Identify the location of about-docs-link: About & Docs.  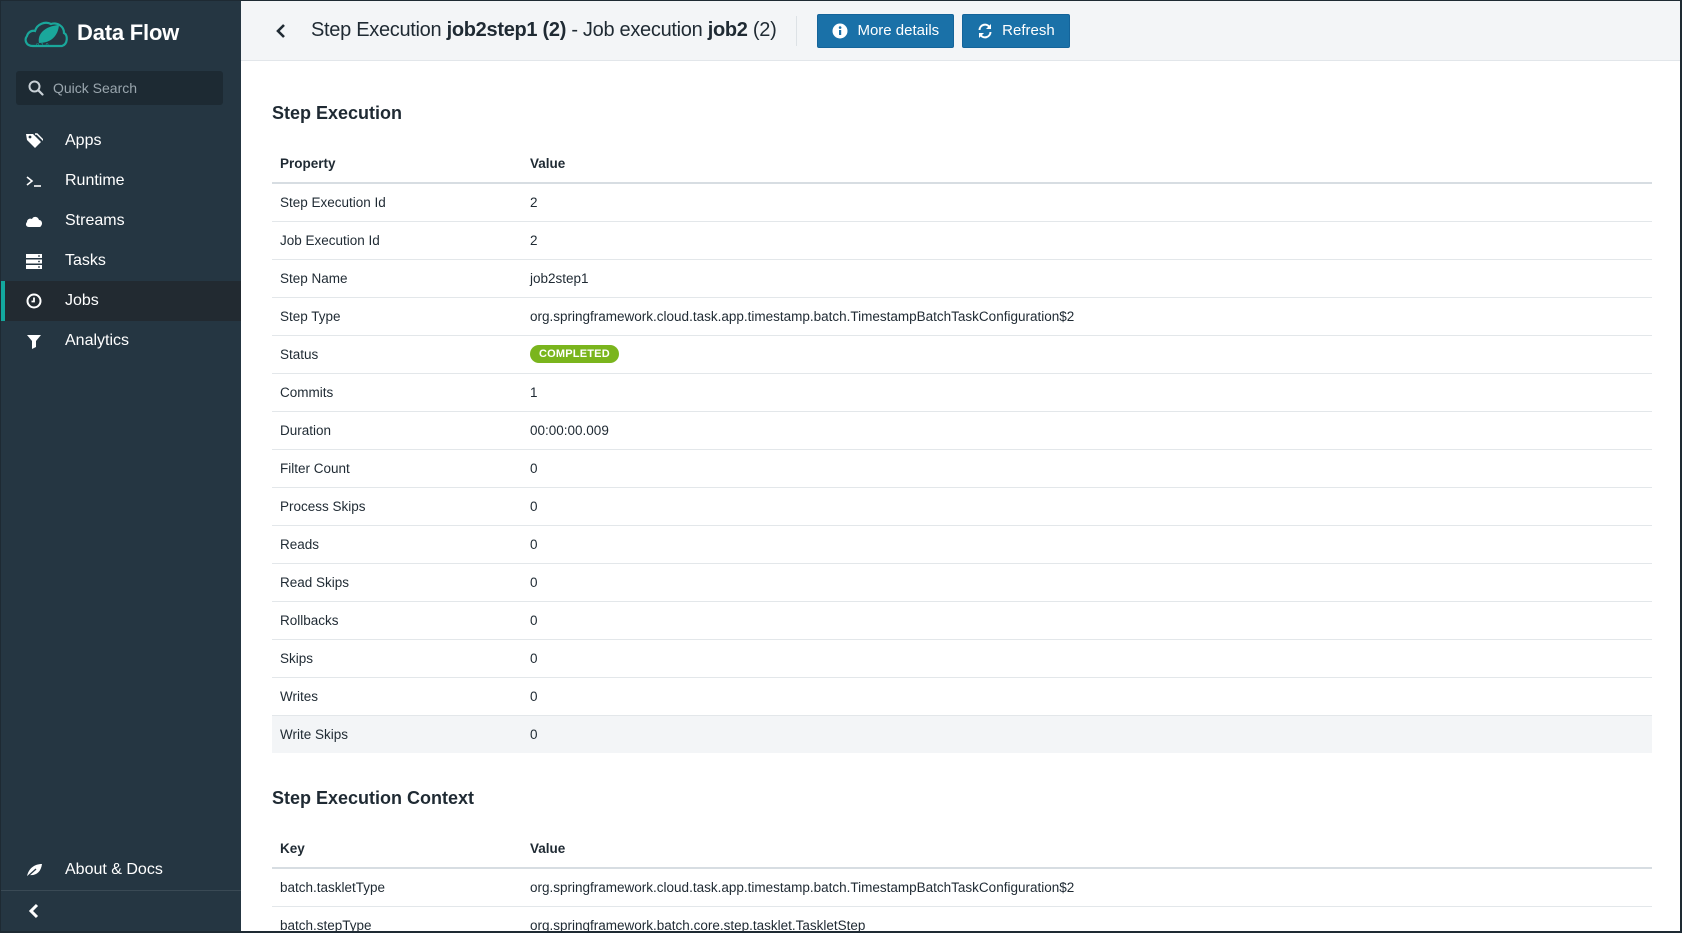
(121, 870).